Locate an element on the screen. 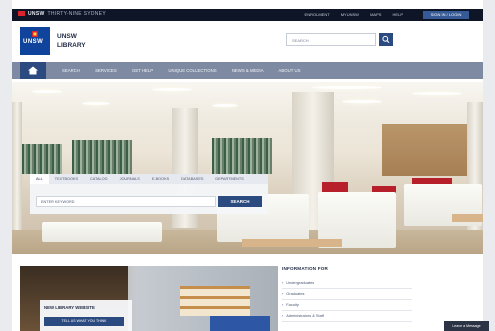 This screenshot has width=495, height=331. tab-catalog: CATALOG is located at coordinates (99, 179).